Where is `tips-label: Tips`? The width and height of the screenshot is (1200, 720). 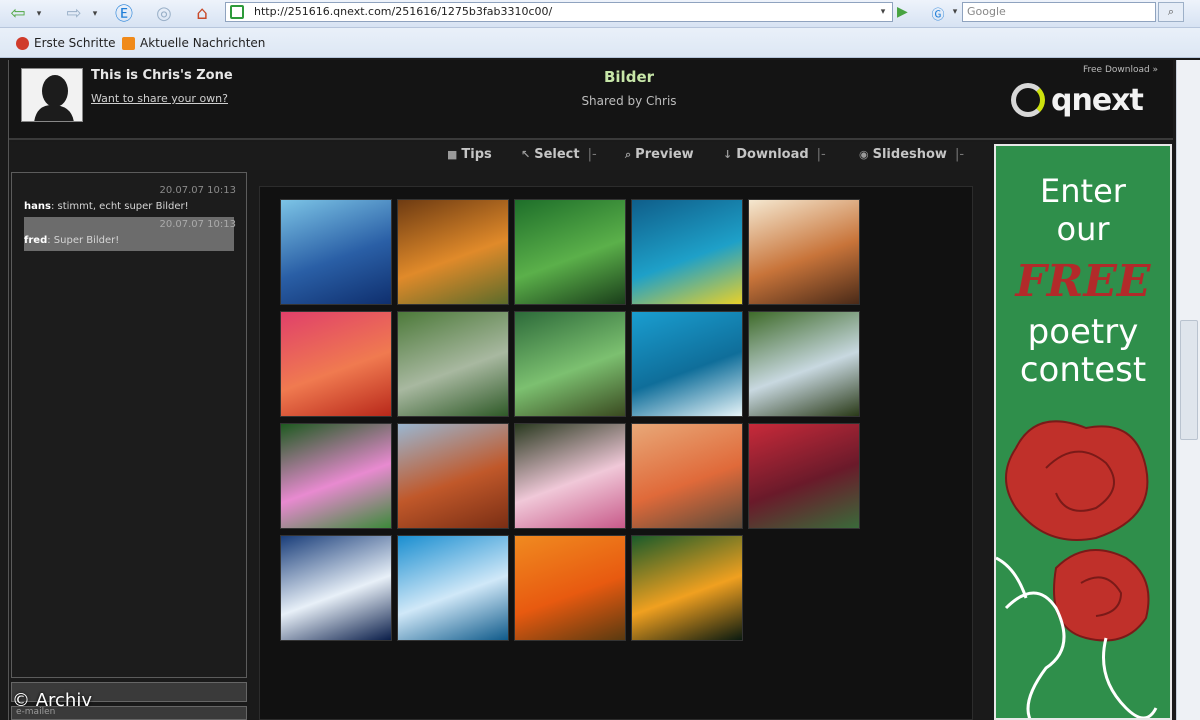 tips-label: Tips is located at coordinates (476, 154).